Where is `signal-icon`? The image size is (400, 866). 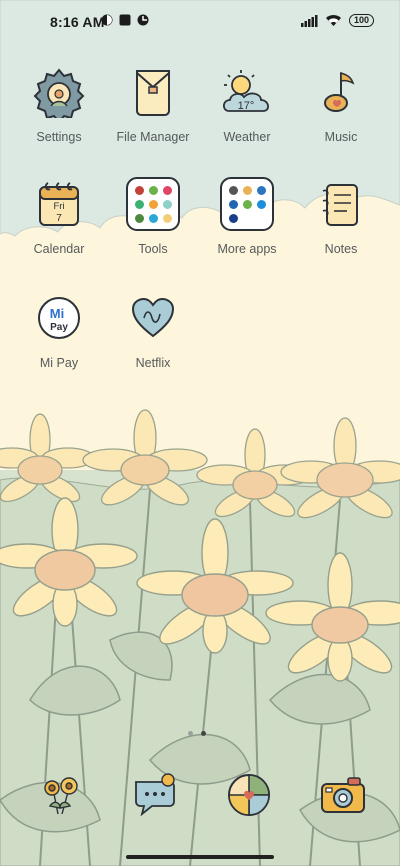 signal-icon is located at coordinates (309, 20).